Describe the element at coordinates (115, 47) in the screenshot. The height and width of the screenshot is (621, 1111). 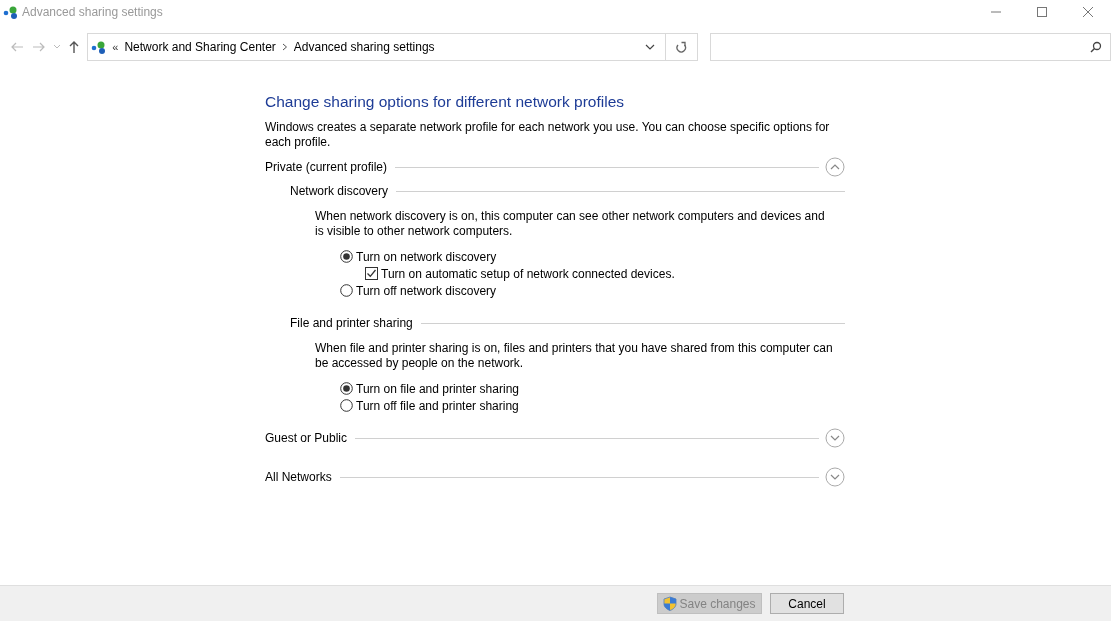
I see `overflow-chevron: «` at that location.